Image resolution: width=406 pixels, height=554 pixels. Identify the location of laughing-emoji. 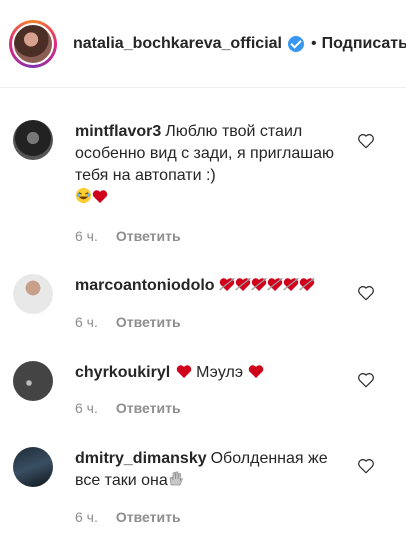
(83, 195).